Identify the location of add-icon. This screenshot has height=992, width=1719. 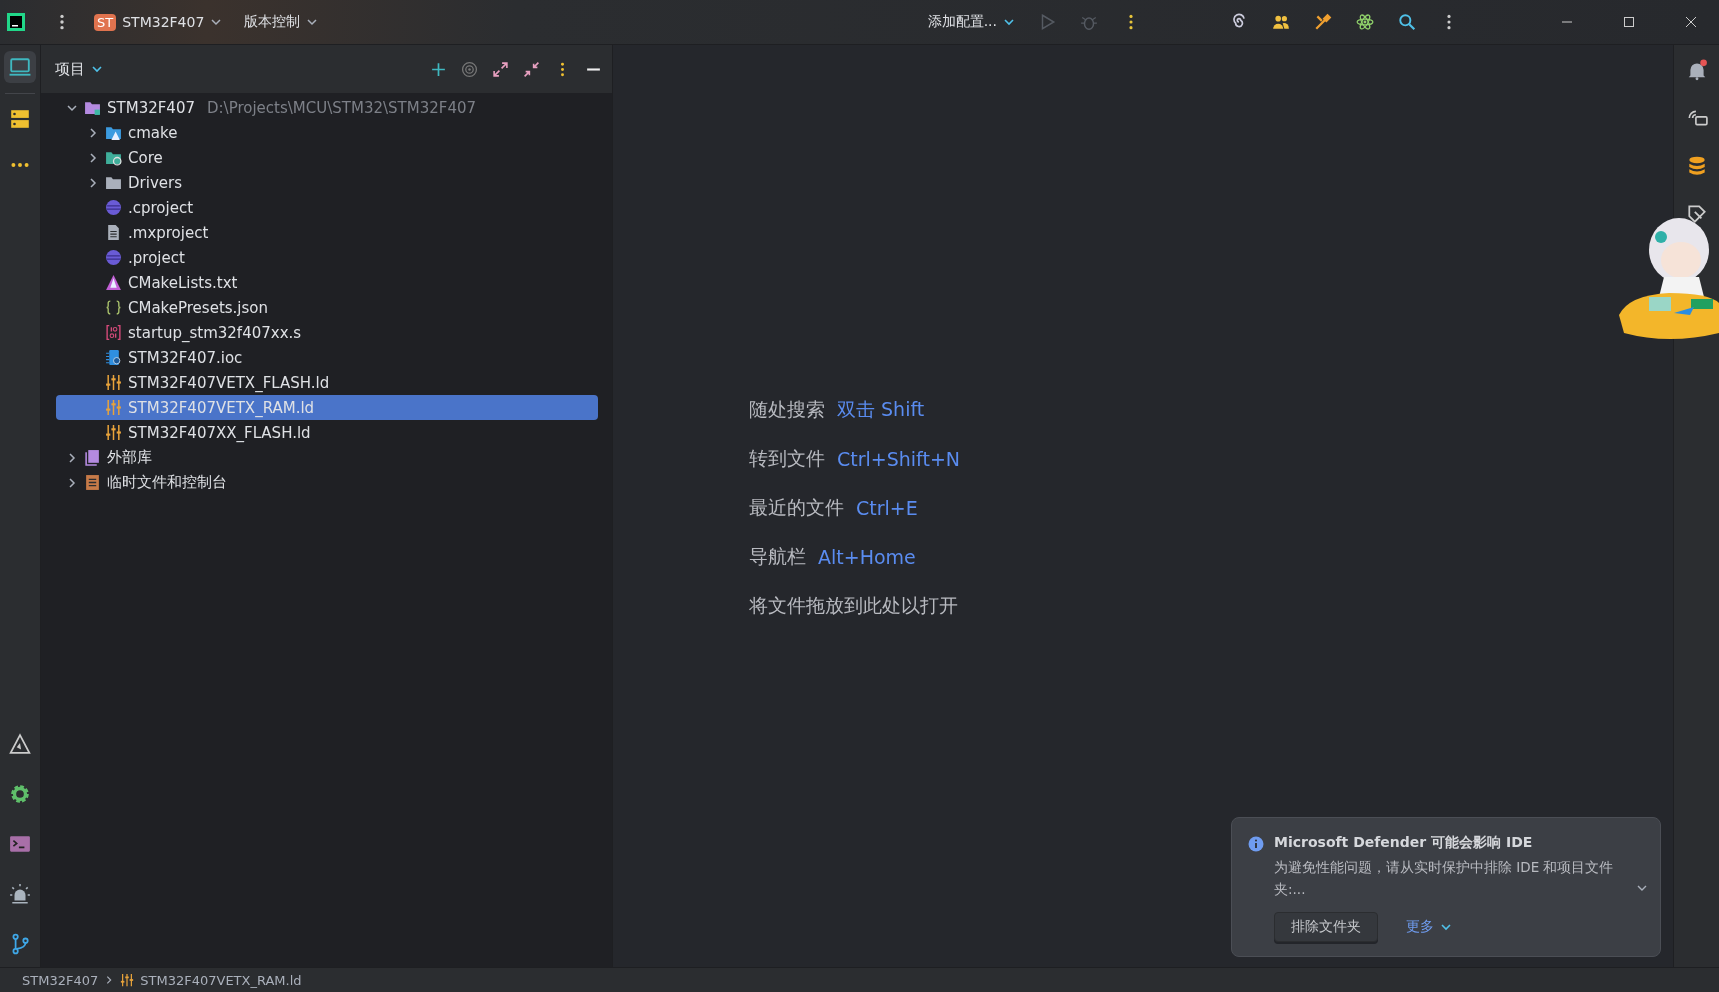
(438, 69).